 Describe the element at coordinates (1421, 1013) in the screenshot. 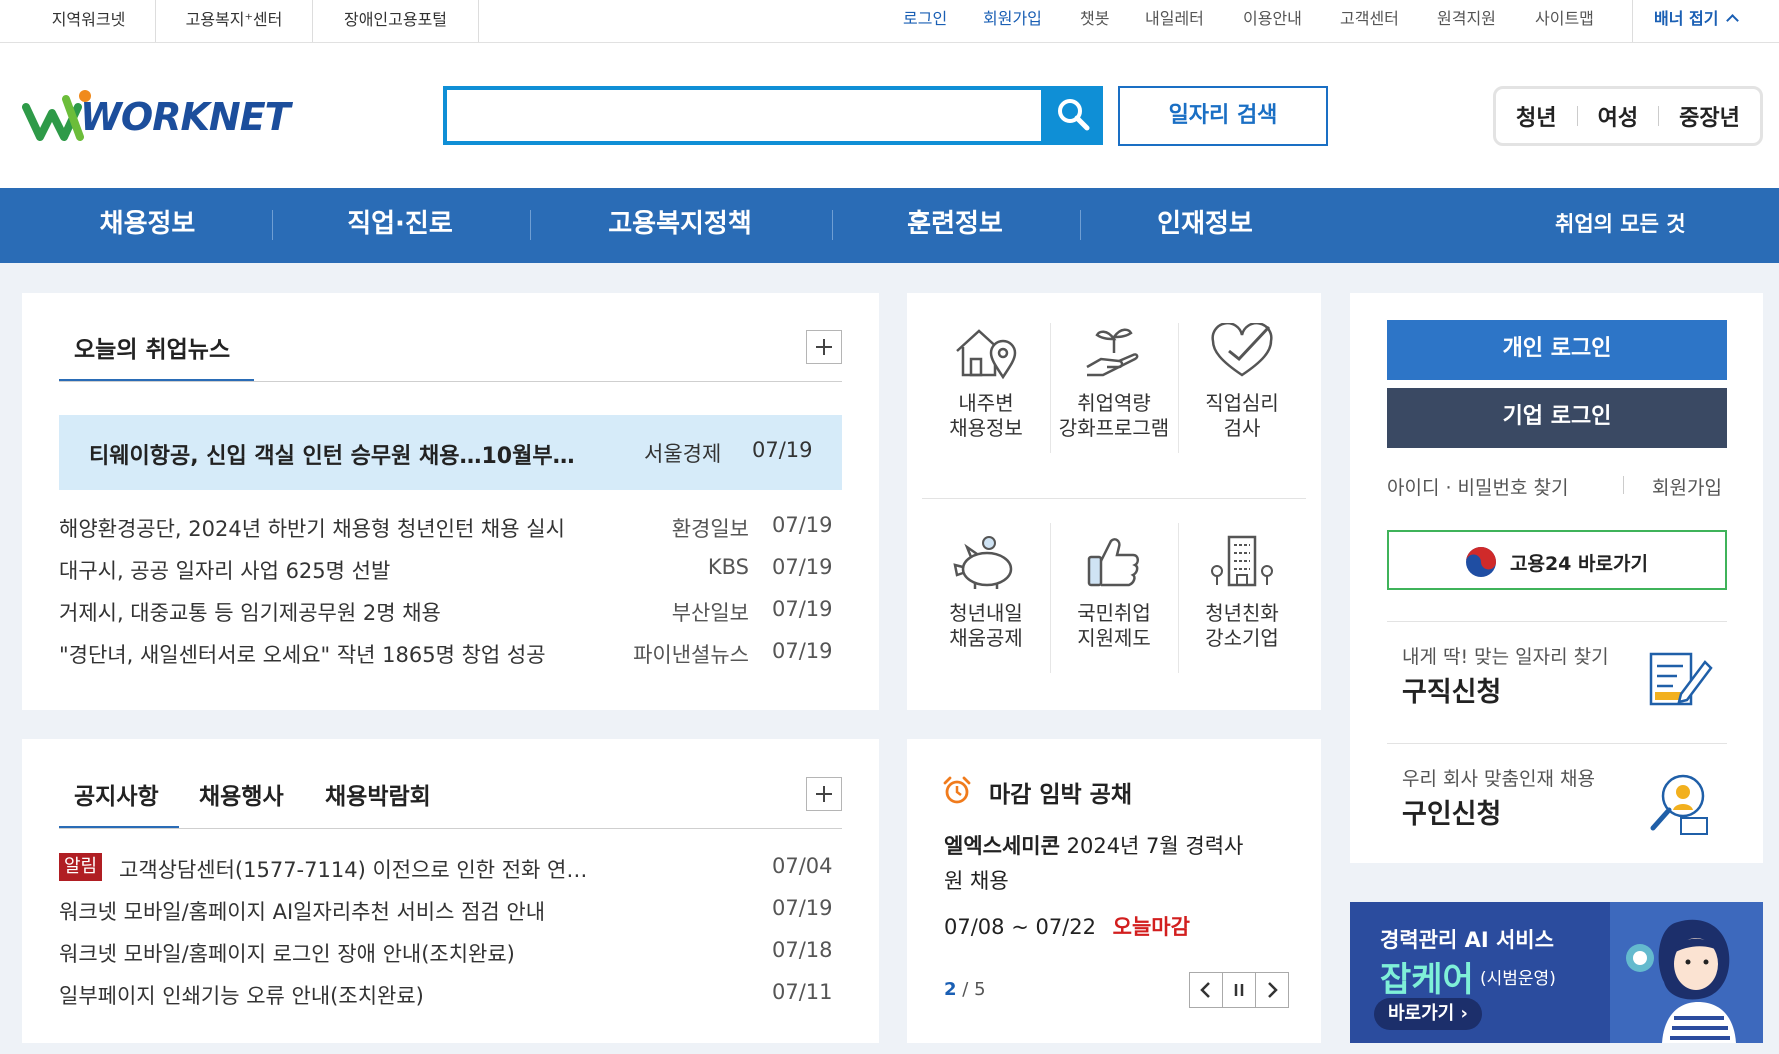

I see `banner-cta-label: 바로가기` at that location.